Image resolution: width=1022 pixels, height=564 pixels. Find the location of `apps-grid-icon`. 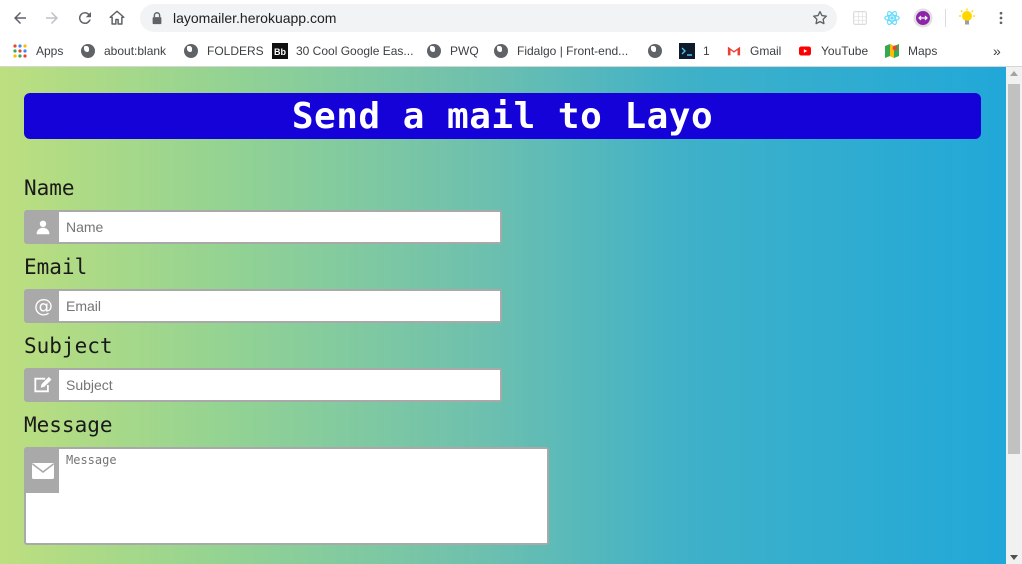

apps-grid-icon is located at coordinates (20, 51).